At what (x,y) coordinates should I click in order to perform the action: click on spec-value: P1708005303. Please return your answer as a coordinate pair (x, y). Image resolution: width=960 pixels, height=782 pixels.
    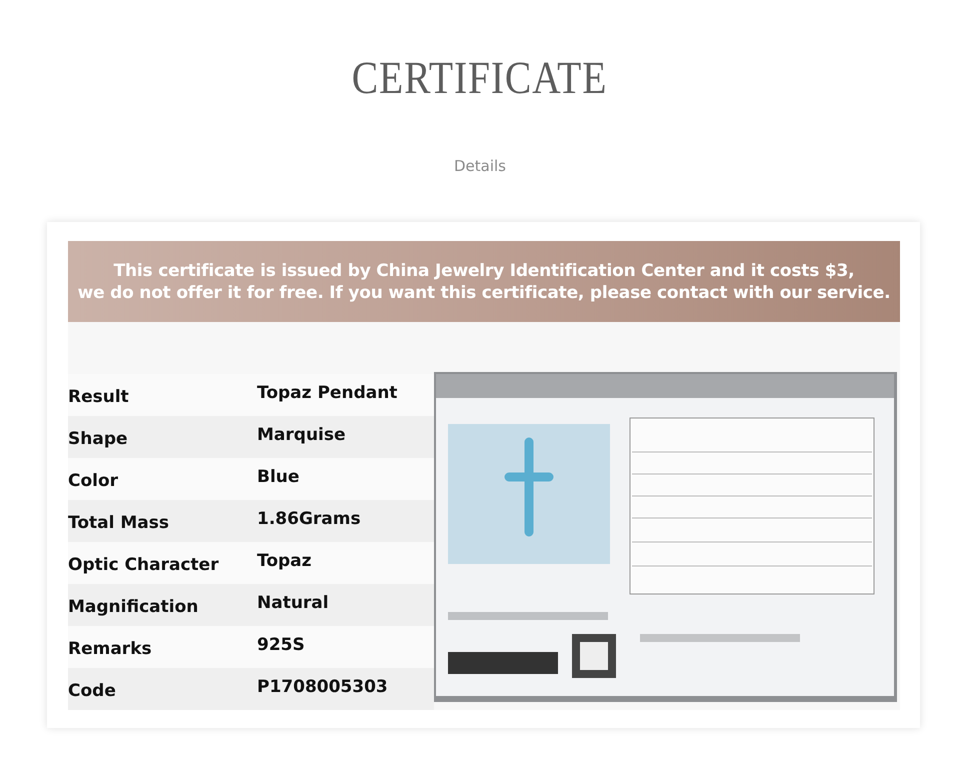
    Looking at the image, I should click on (323, 687).